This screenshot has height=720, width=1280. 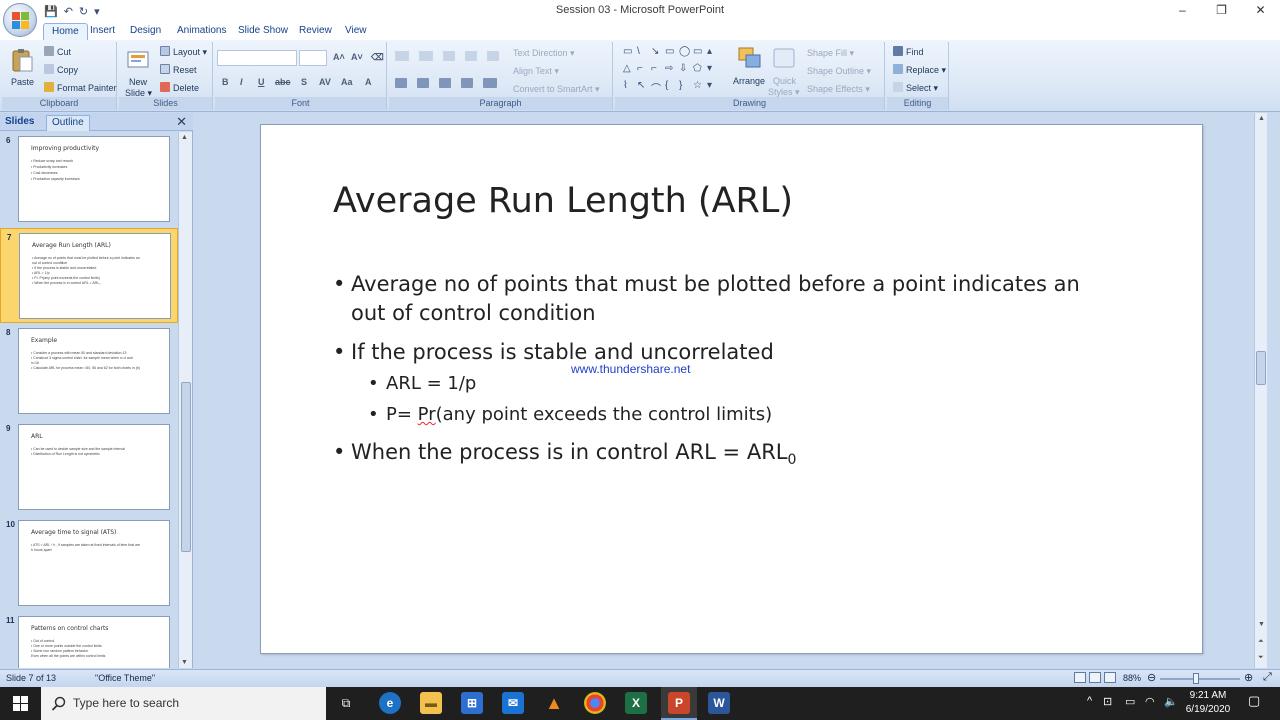 What do you see at coordinates (225, 82) in the screenshot?
I see `bold-button: B` at bounding box center [225, 82].